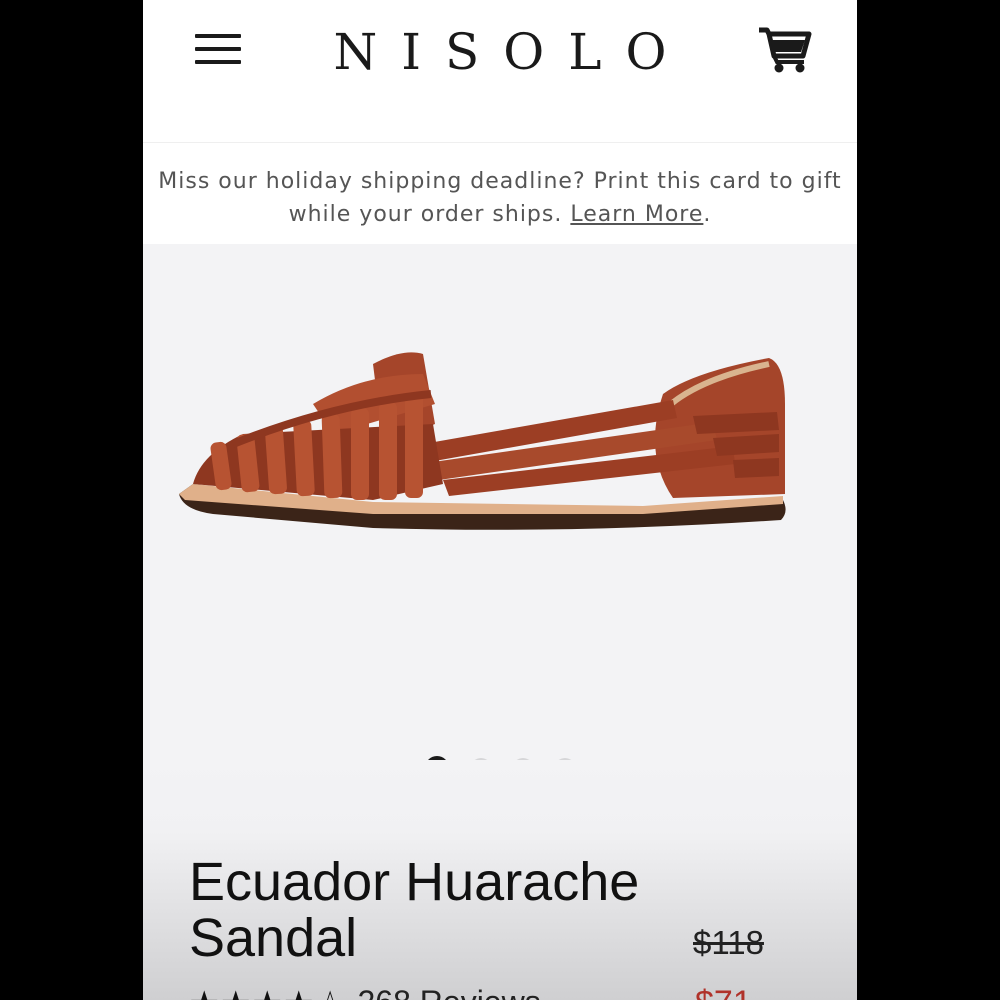 The image size is (1000, 1000). I want to click on star-rating: ★★★★☆, so click(267, 992).